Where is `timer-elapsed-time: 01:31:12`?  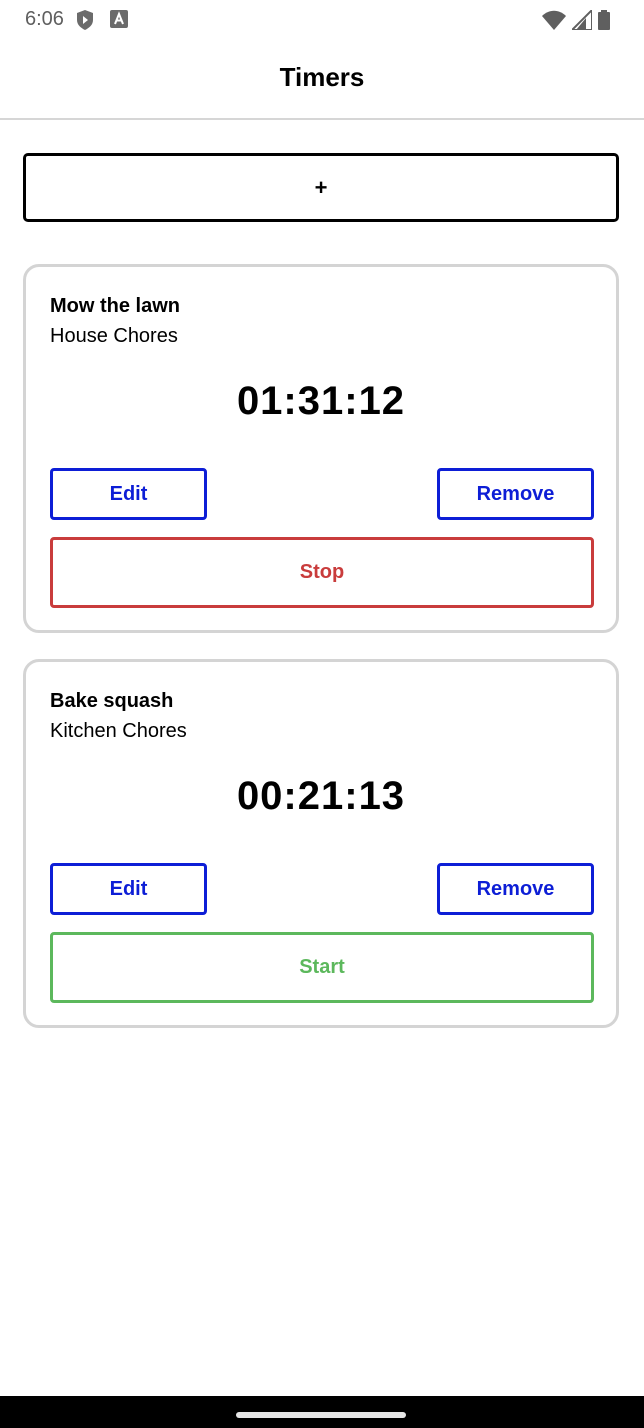 timer-elapsed-time: 01:31:12 is located at coordinates (321, 401).